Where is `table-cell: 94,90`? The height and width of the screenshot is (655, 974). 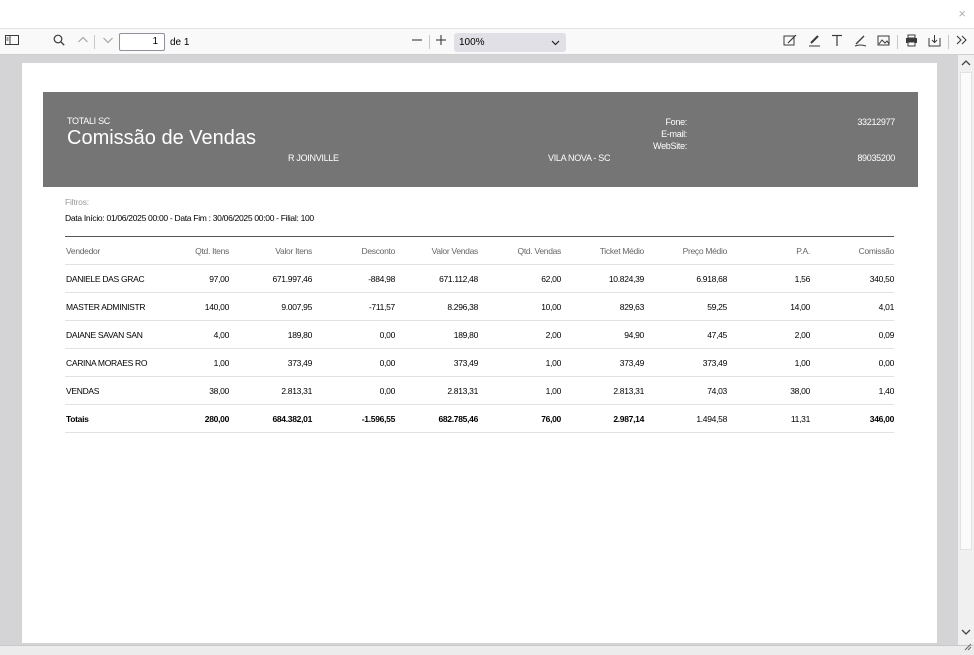 table-cell: 94,90 is located at coordinates (602, 334).